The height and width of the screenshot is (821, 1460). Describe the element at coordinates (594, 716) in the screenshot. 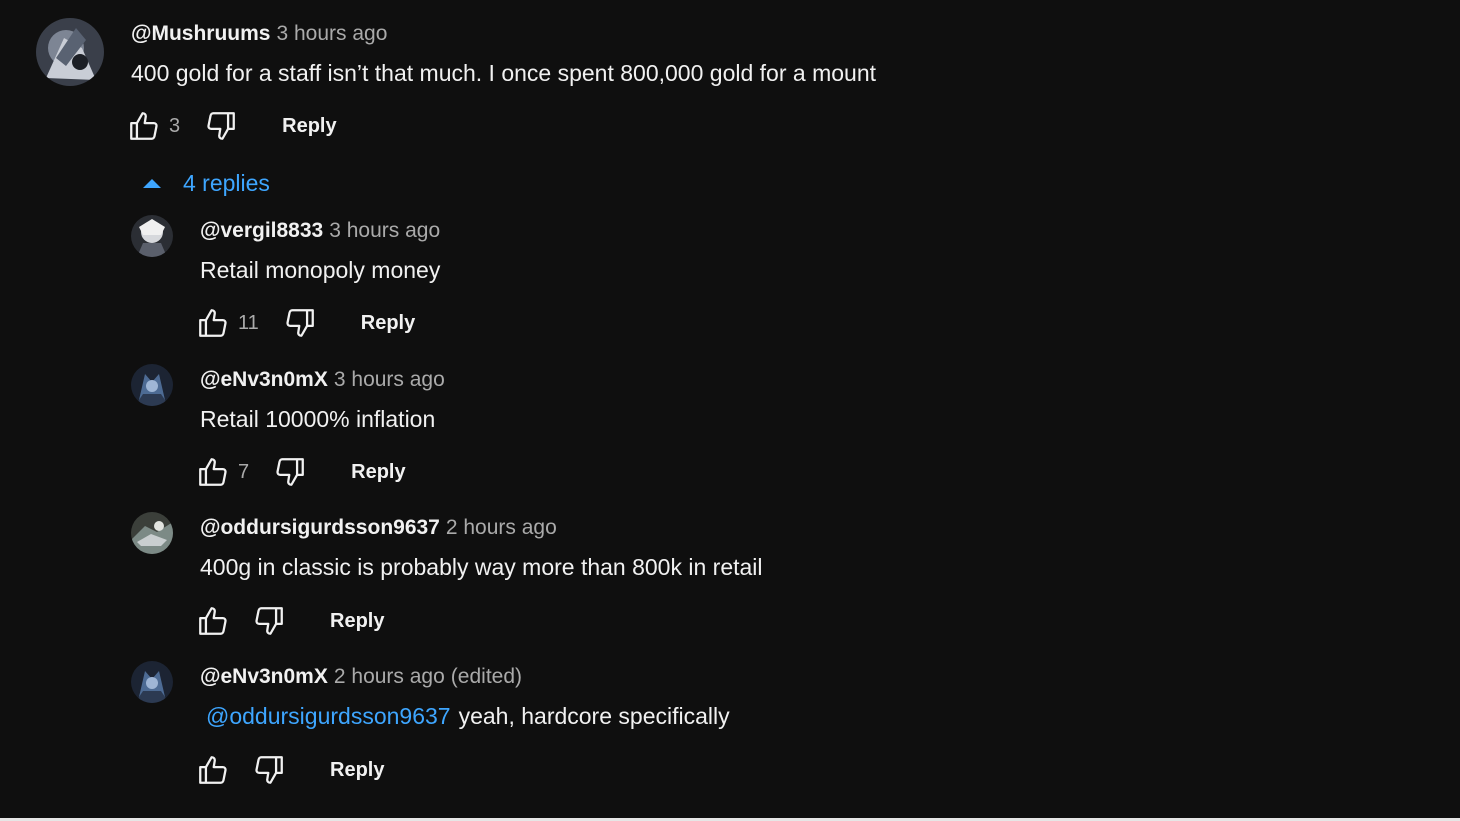

I see `comment-body: yeah, hardcore specifically` at that location.